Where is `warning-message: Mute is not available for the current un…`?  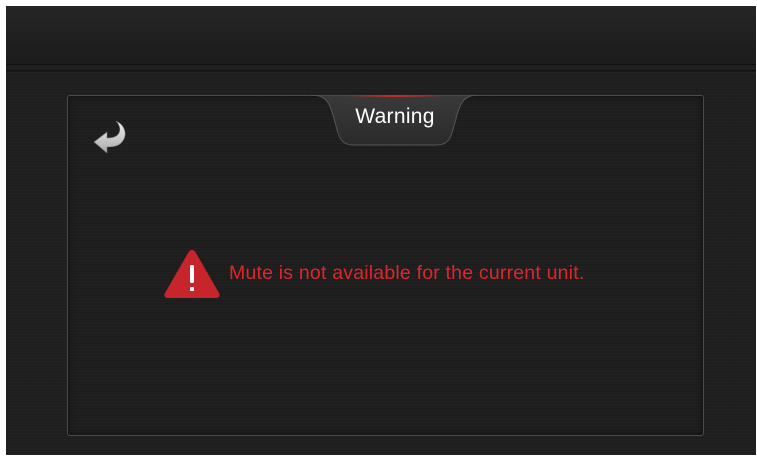
warning-message: Mute is not available for the current un… is located at coordinates (407, 273).